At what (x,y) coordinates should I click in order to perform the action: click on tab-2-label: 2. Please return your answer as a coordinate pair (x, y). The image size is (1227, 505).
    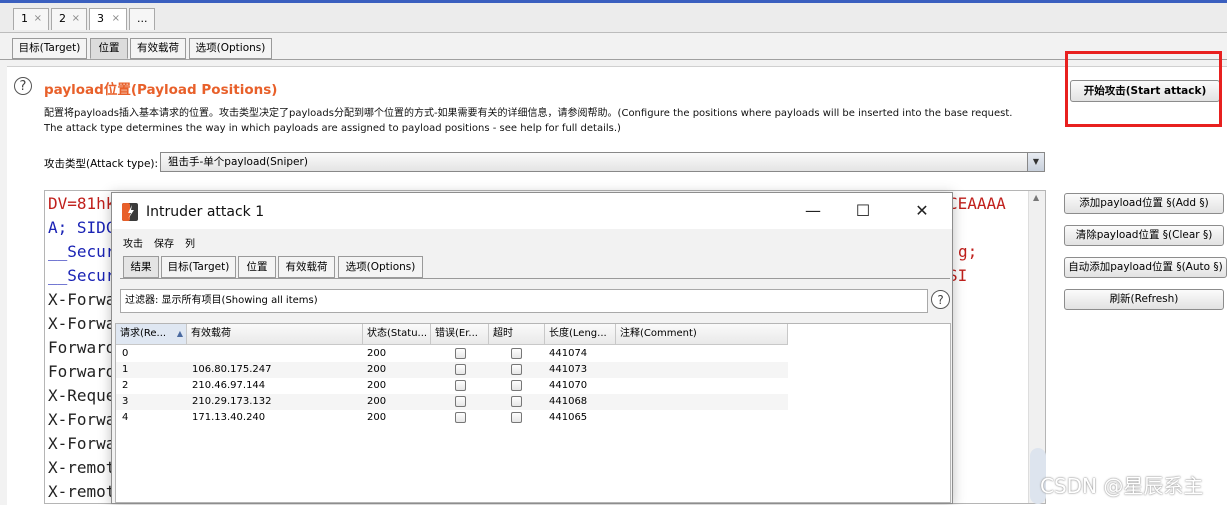
    Looking at the image, I should click on (62, 18).